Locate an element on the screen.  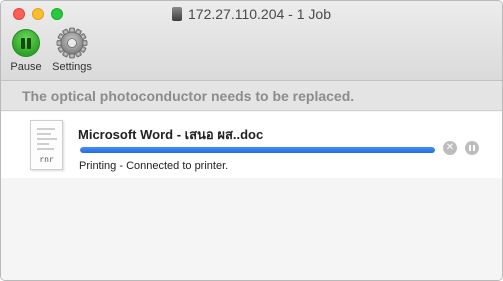
settings-button: Settings is located at coordinates (72, 50).